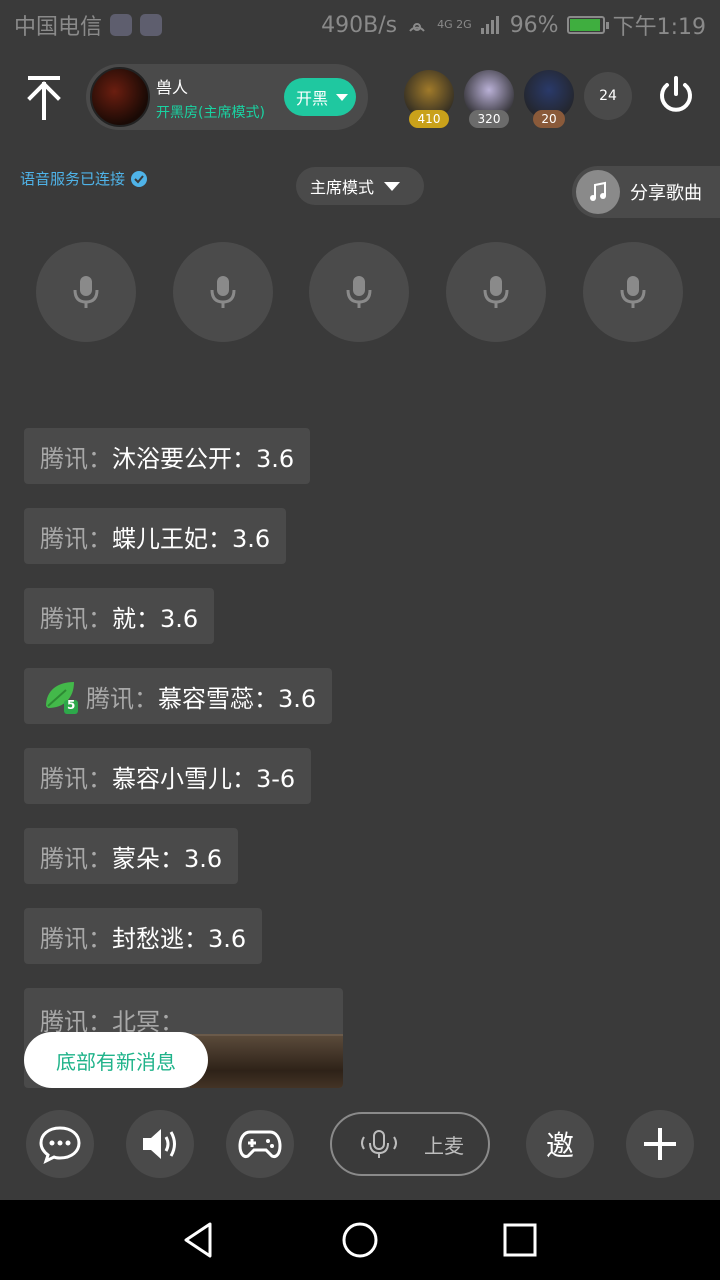 This screenshot has height=1280, width=720. Describe the element at coordinates (121, 25) in the screenshot. I see `app-notification-icon` at that location.